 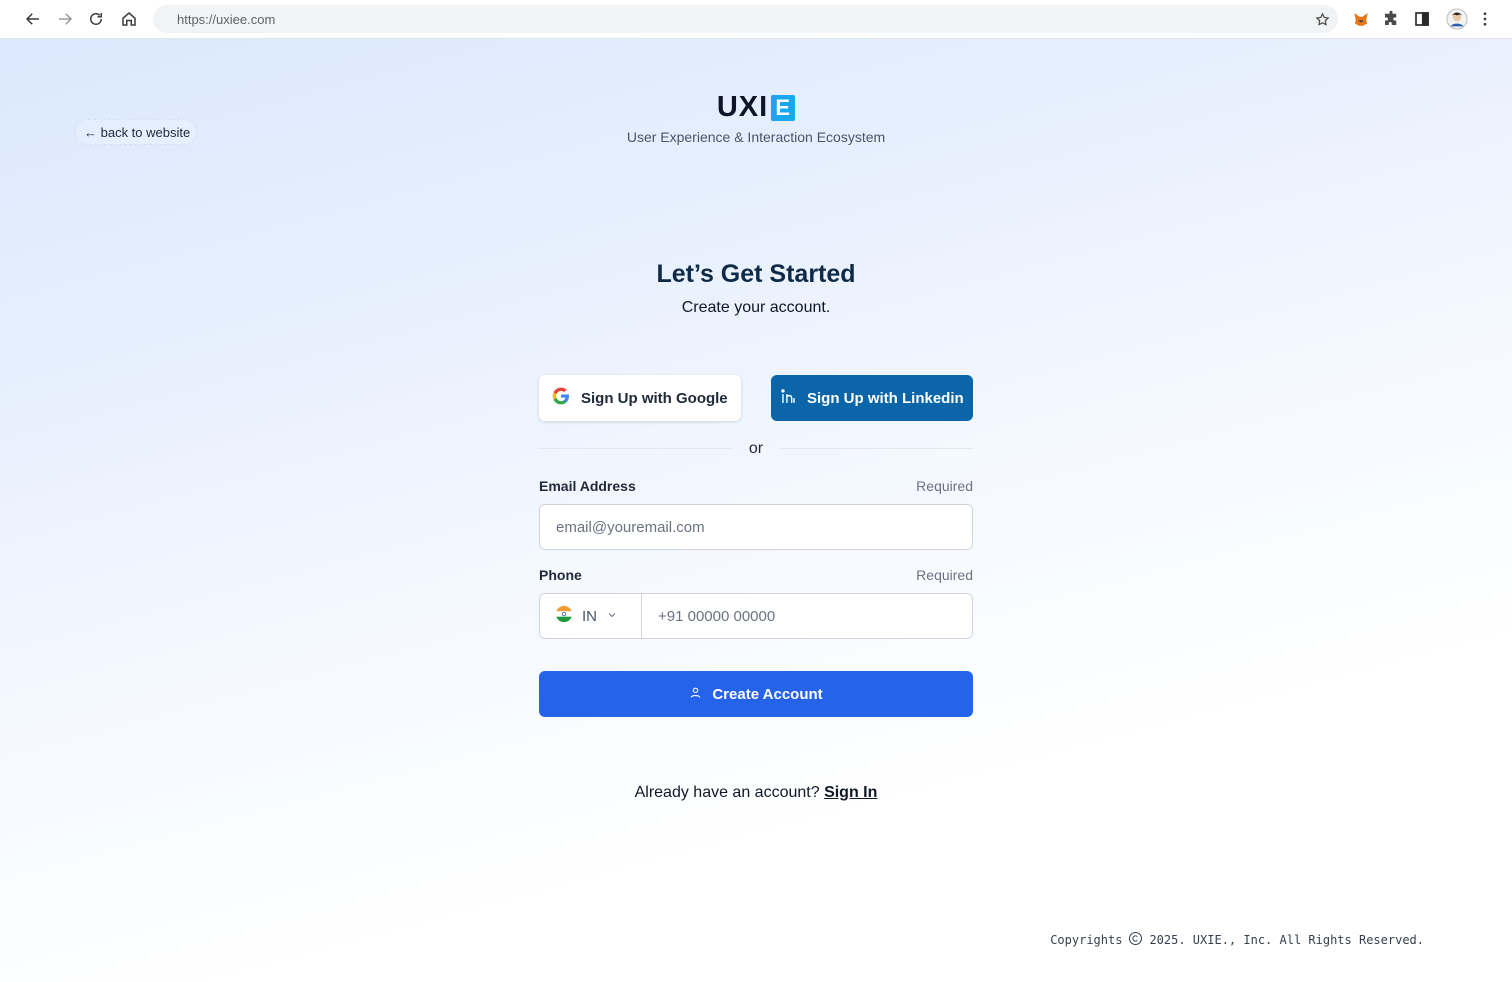 What do you see at coordinates (587, 486) in the screenshot?
I see `email-label: Email Address` at bounding box center [587, 486].